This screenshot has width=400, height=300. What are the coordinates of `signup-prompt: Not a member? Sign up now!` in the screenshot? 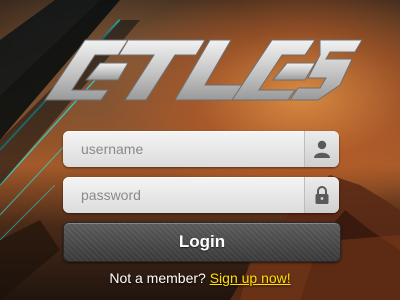 It's located at (200, 278).